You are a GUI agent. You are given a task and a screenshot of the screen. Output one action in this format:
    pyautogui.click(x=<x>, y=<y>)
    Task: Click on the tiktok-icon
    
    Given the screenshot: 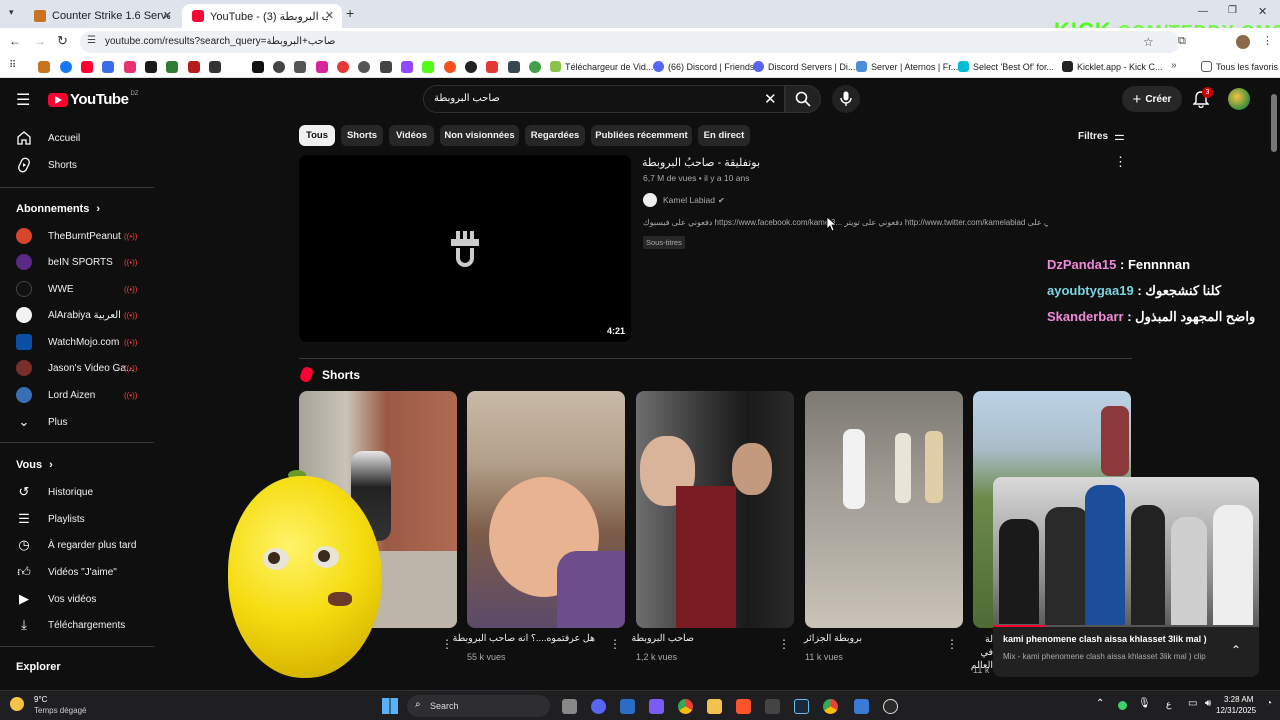 What is the action you would take?
    pyautogui.click(x=258, y=67)
    